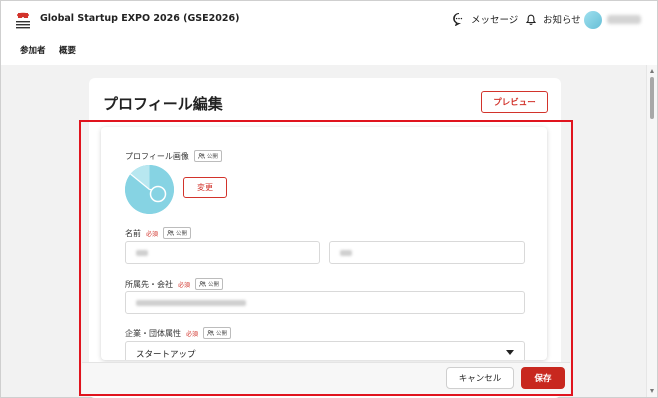 The image size is (658, 398). I want to click on subnav-overview: 概要, so click(67, 50).